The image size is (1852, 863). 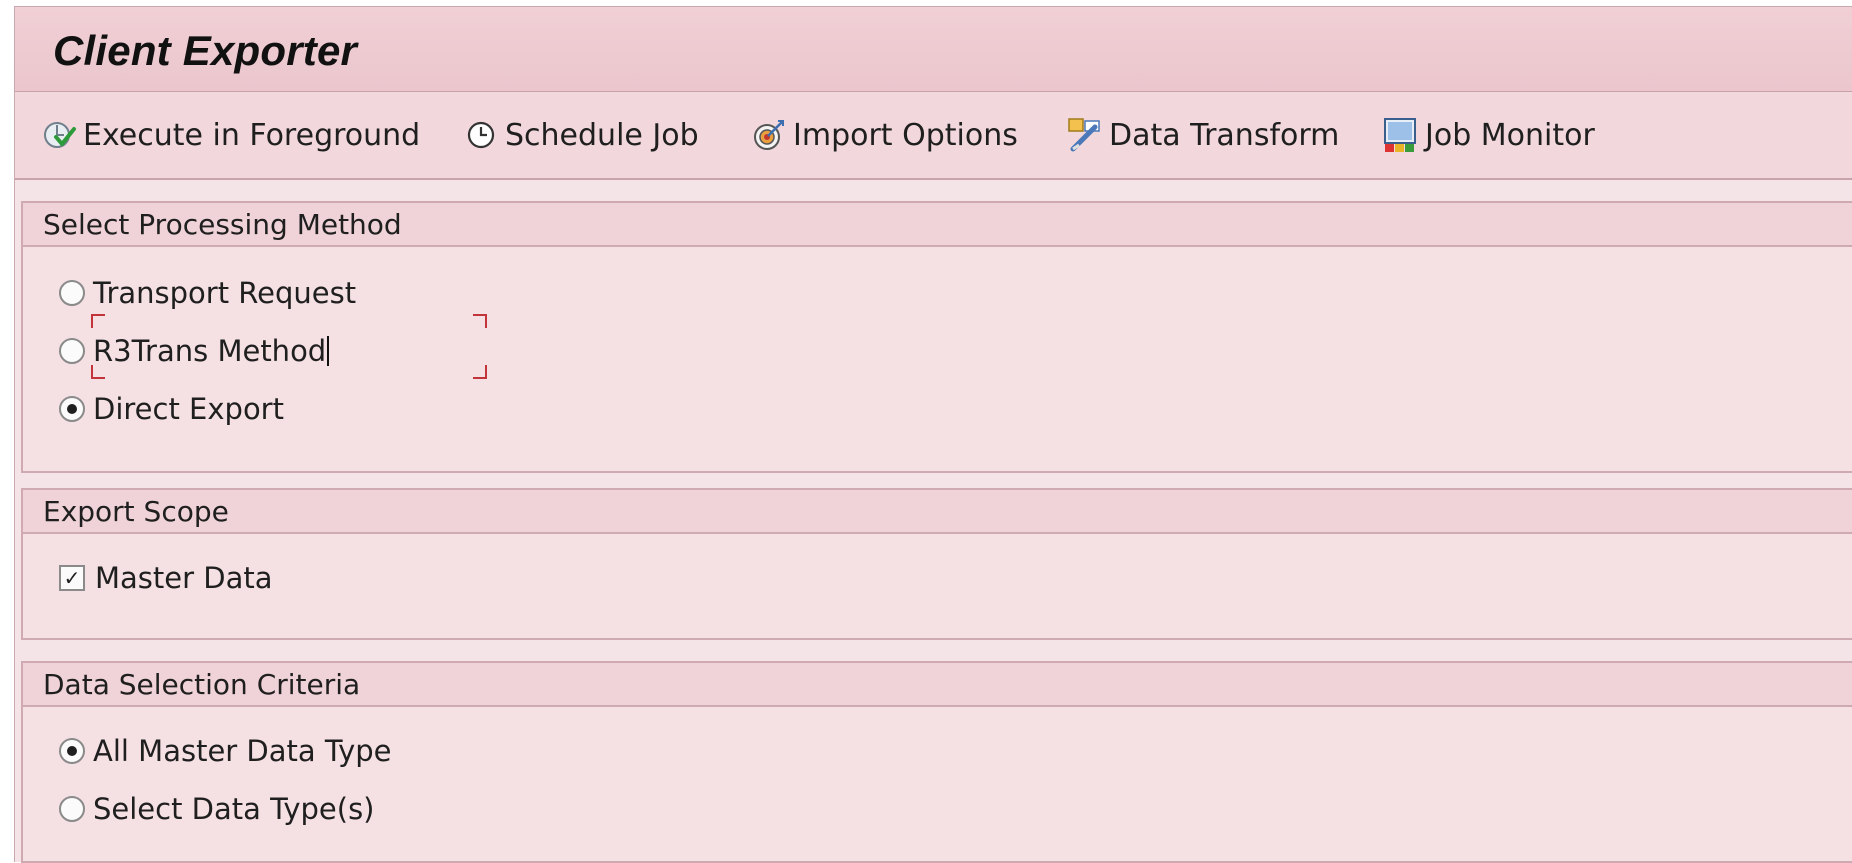 What do you see at coordinates (72, 409) in the screenshot?
I see `direct-export-radio` at bounding box center [72, 409].